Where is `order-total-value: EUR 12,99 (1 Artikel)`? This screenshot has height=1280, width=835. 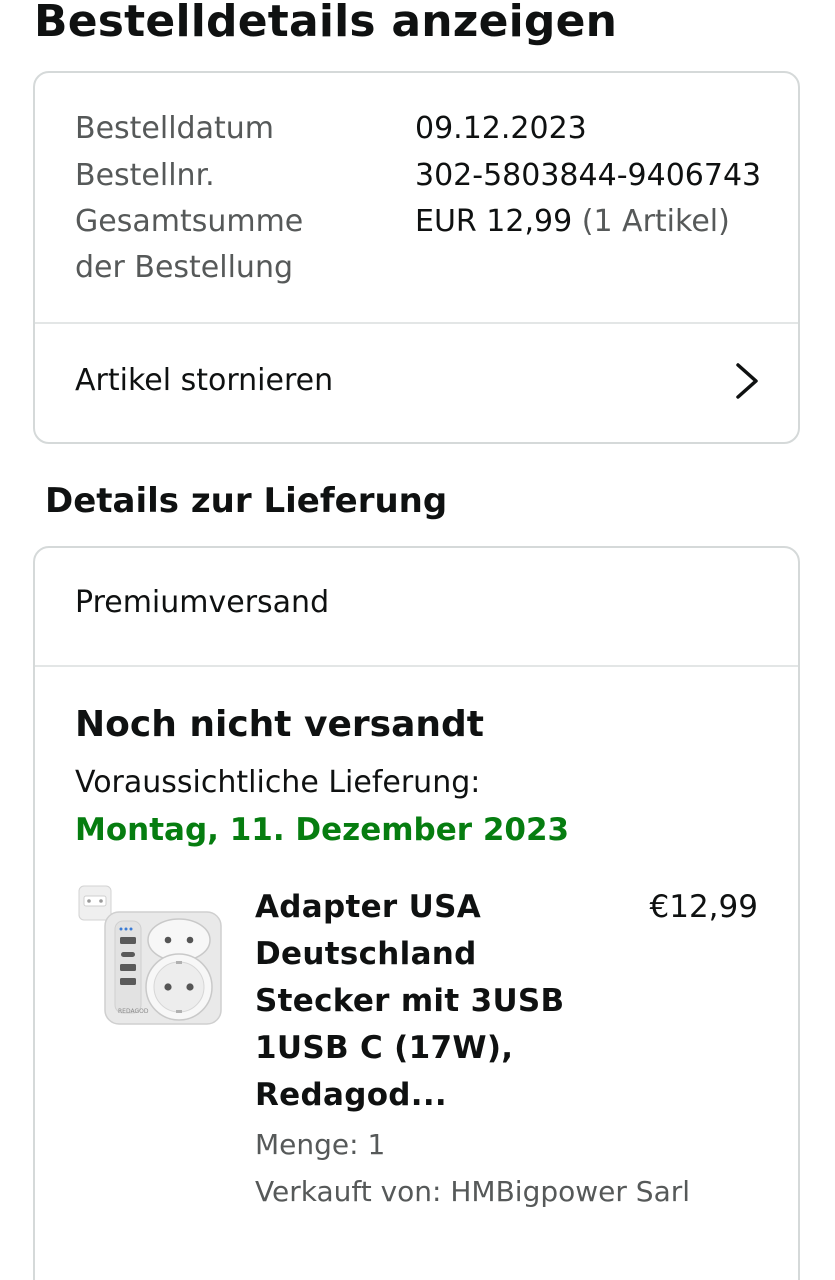 order-total-value: EUR 12,99 (1 Artikel) is located at coordinates (572, 222).